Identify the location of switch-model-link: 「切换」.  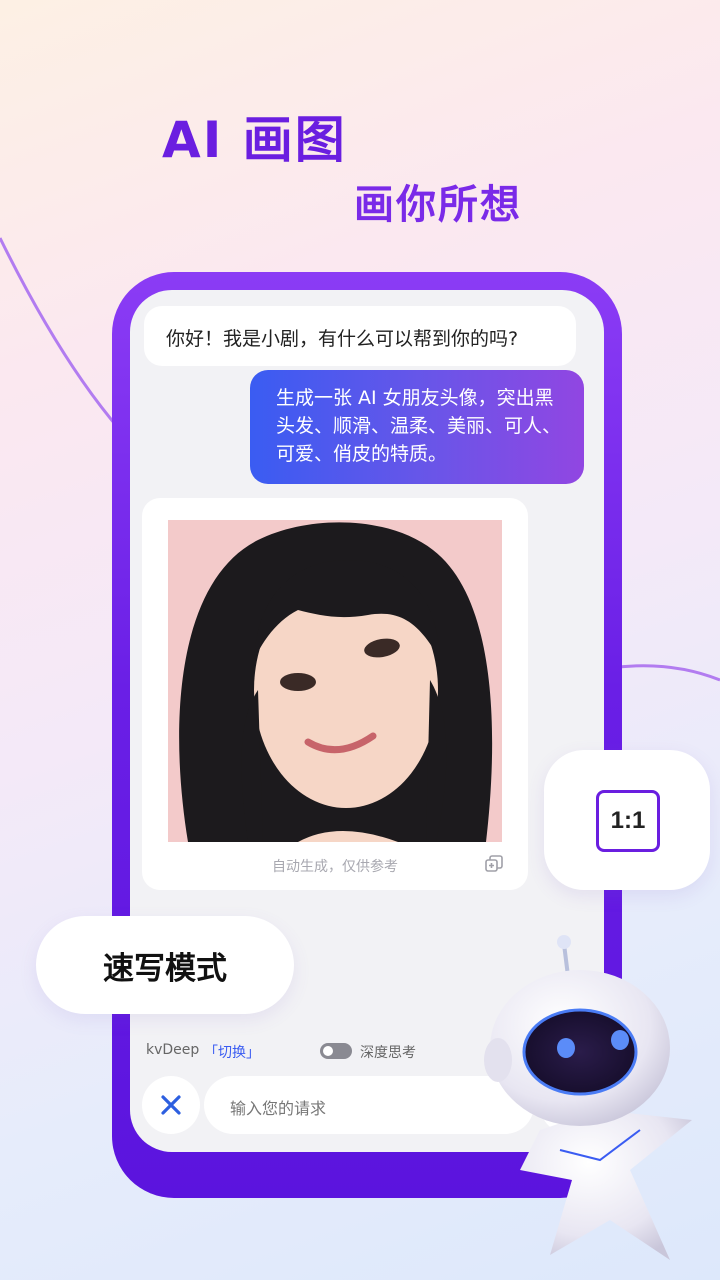
(232, 1052).